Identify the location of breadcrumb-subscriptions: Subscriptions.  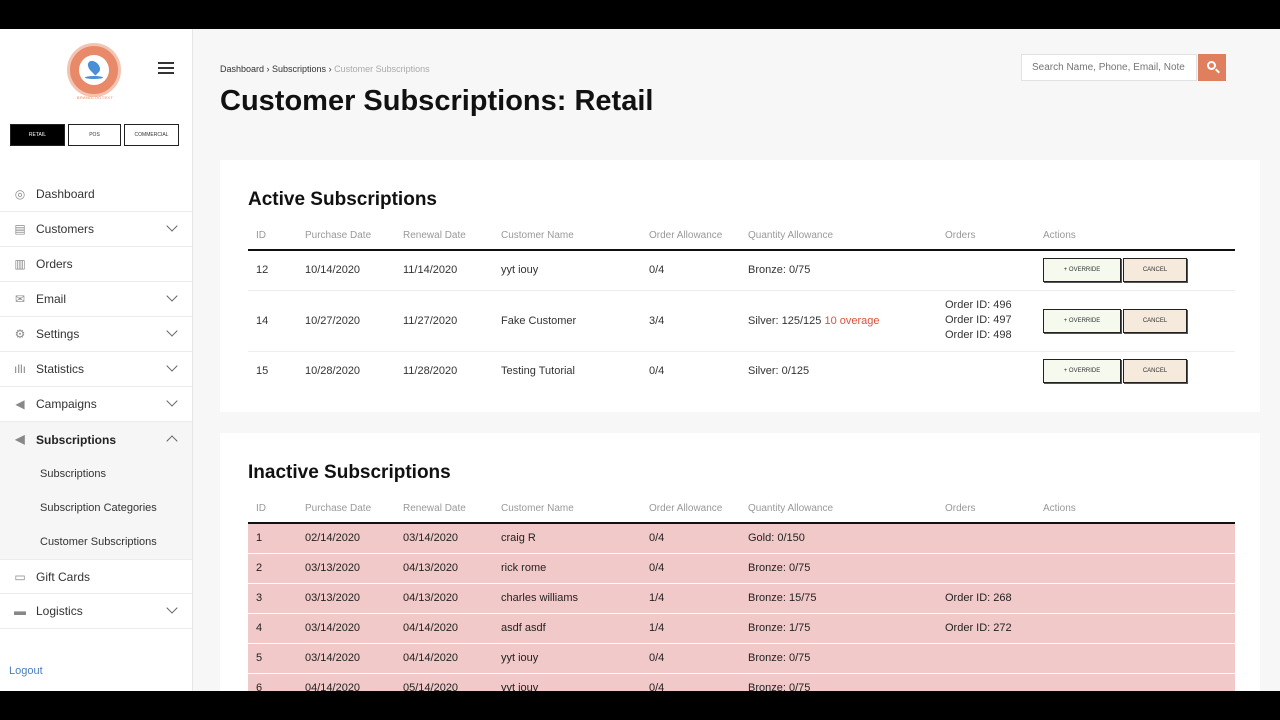
(299, 69).